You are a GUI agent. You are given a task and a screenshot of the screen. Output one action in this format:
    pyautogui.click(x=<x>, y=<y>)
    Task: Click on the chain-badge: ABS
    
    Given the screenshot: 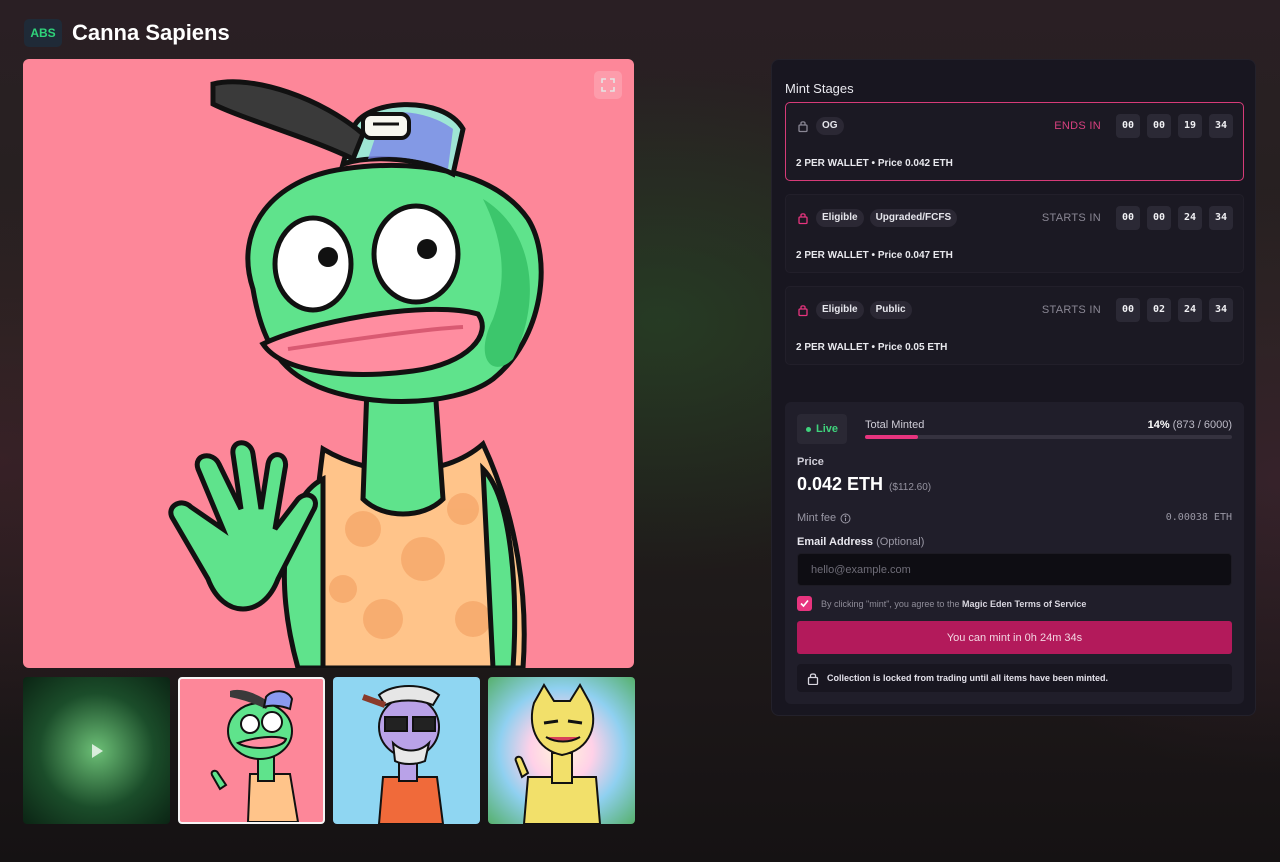 What is the action you would take?
    pyautogui.click(x=43, y=33)
    